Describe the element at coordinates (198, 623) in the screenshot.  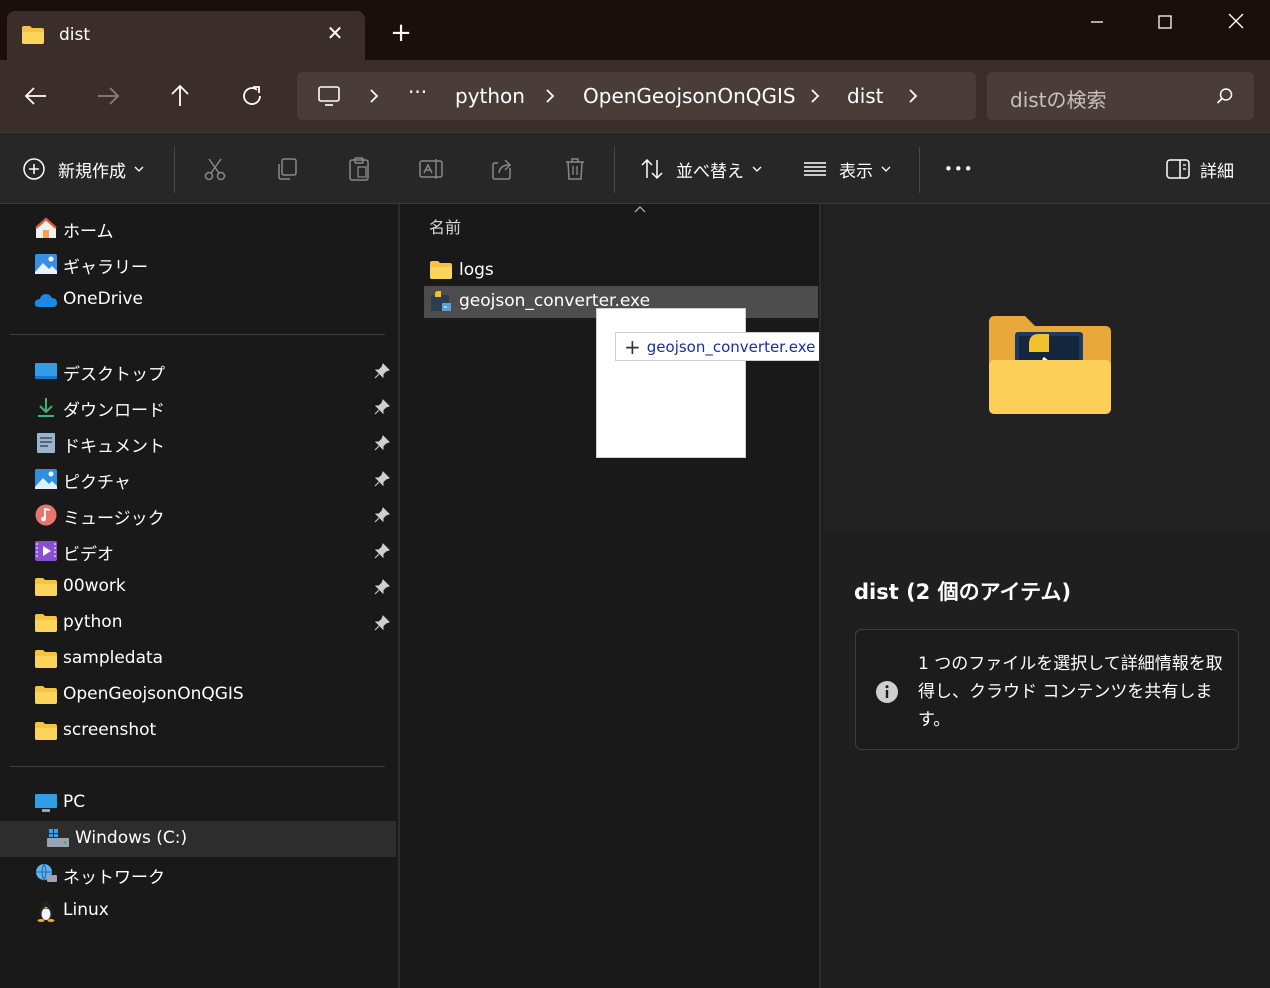
I see `sidebar-item-python: python` at that location.